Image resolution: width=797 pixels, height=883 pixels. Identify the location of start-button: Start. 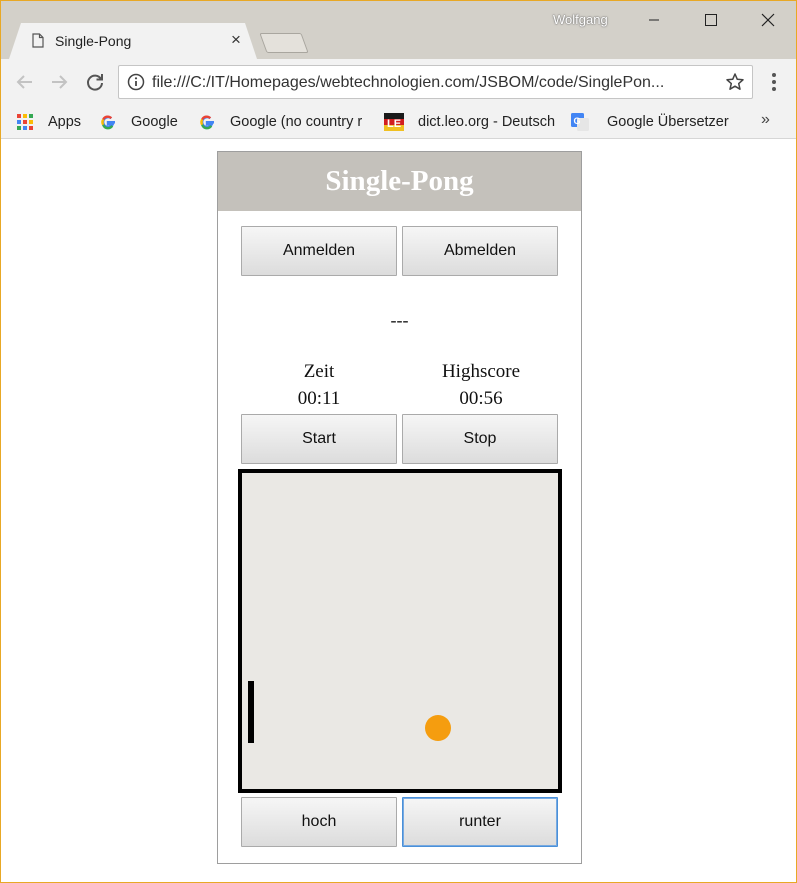
(319, 439).